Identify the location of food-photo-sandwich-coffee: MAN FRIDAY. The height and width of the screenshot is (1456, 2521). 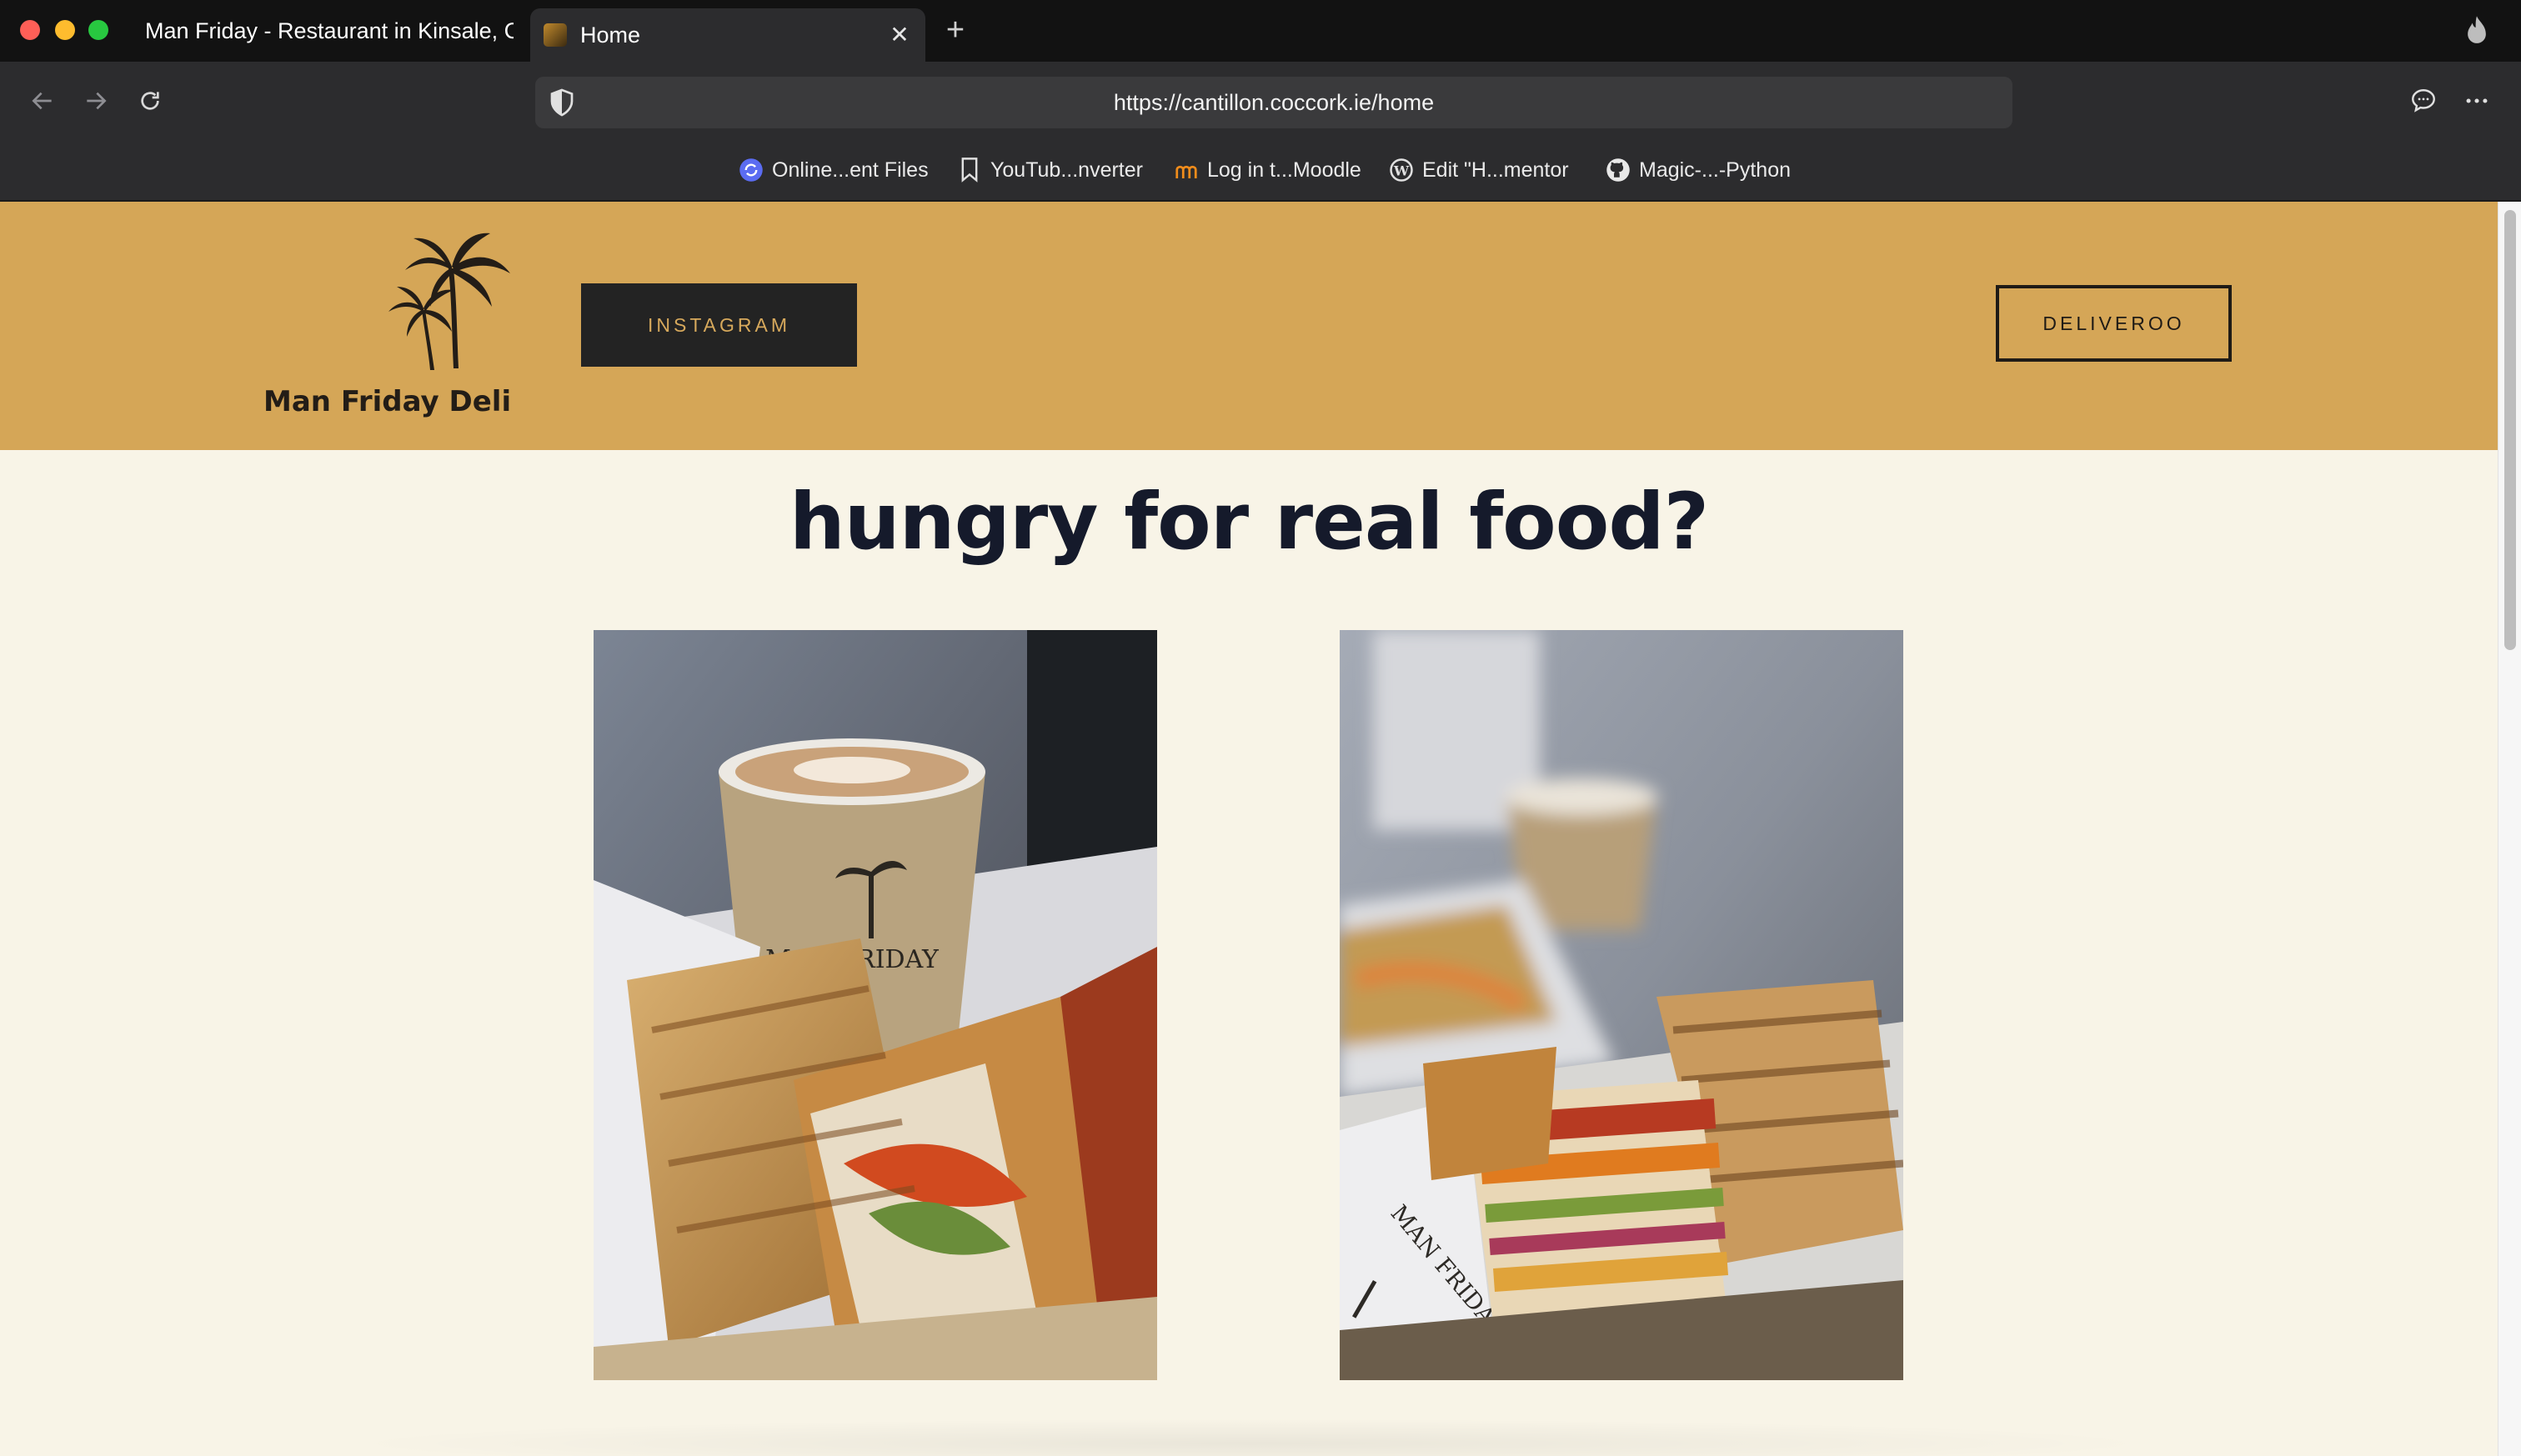
(875, 1005).